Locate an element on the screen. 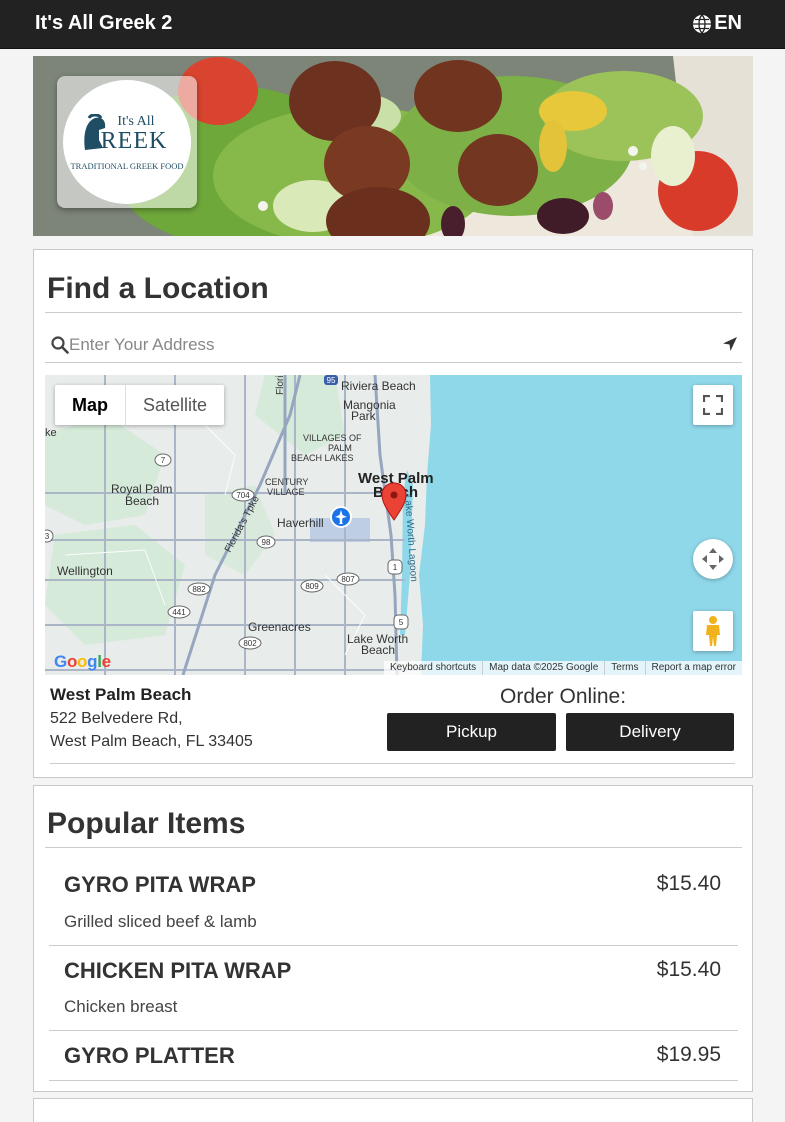 The height and width of the screenshot is (1122, 785). logo-text-main: REEK is located at coordinates (134, 140).